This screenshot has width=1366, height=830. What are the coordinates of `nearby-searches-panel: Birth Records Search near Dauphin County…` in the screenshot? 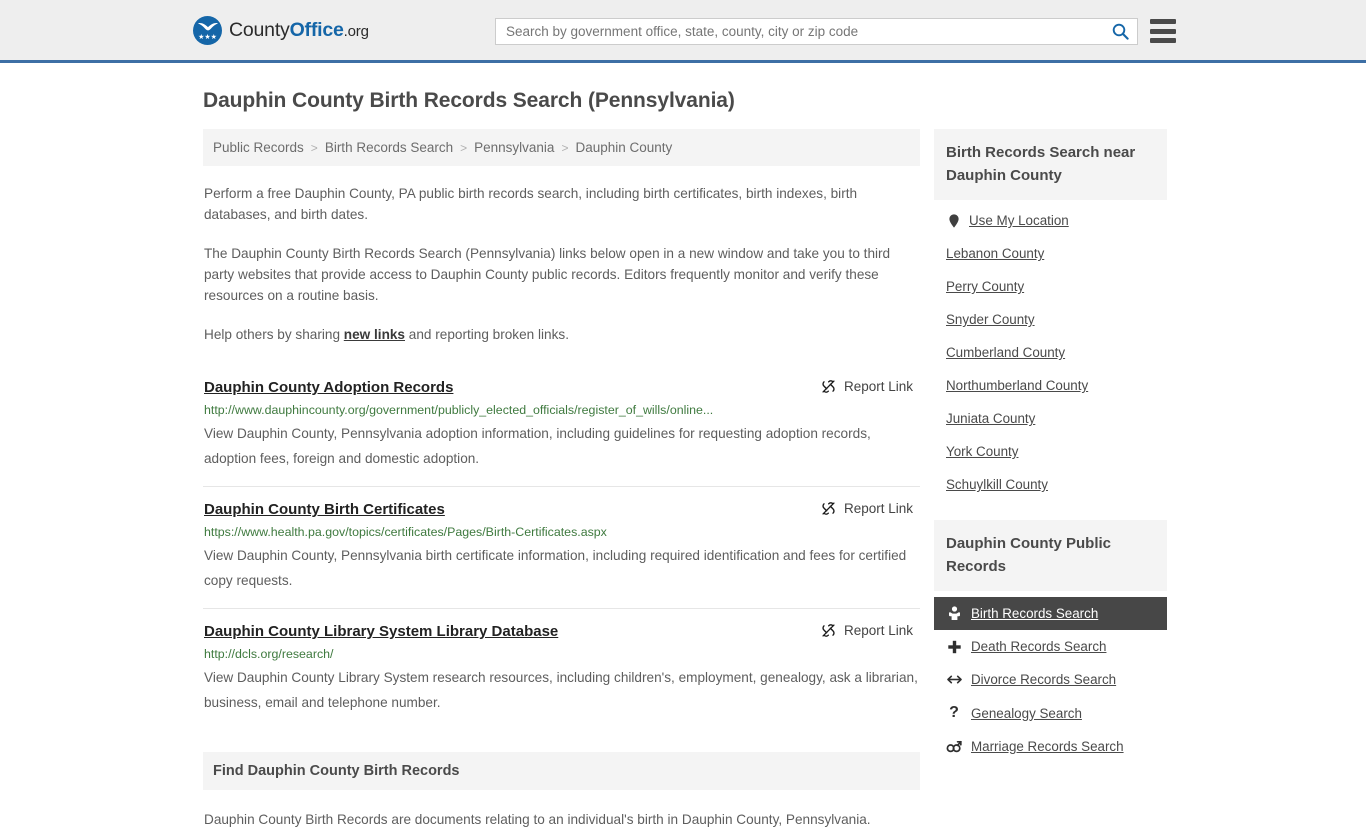 It's located at (1050, 315).